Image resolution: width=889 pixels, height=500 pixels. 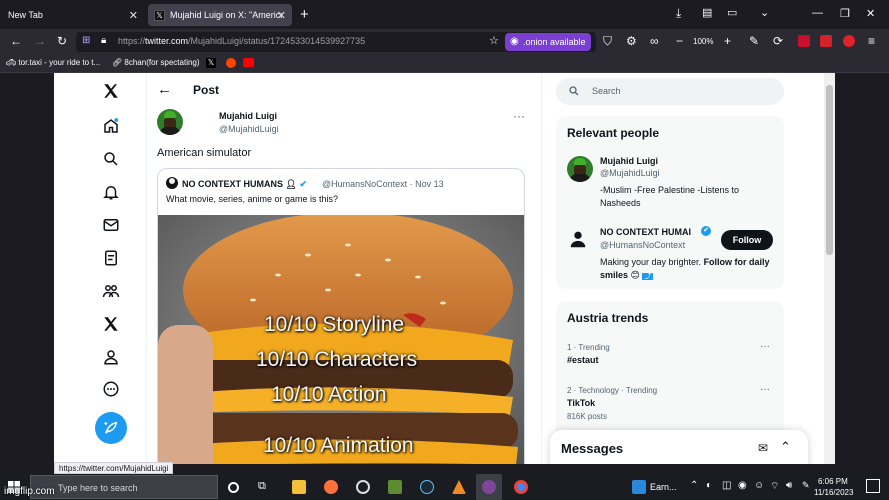 What do you see at coordinates (654, 41) in the screenshot?
I see `private-mask-icon: ∞` at bounding box center [654, 41].